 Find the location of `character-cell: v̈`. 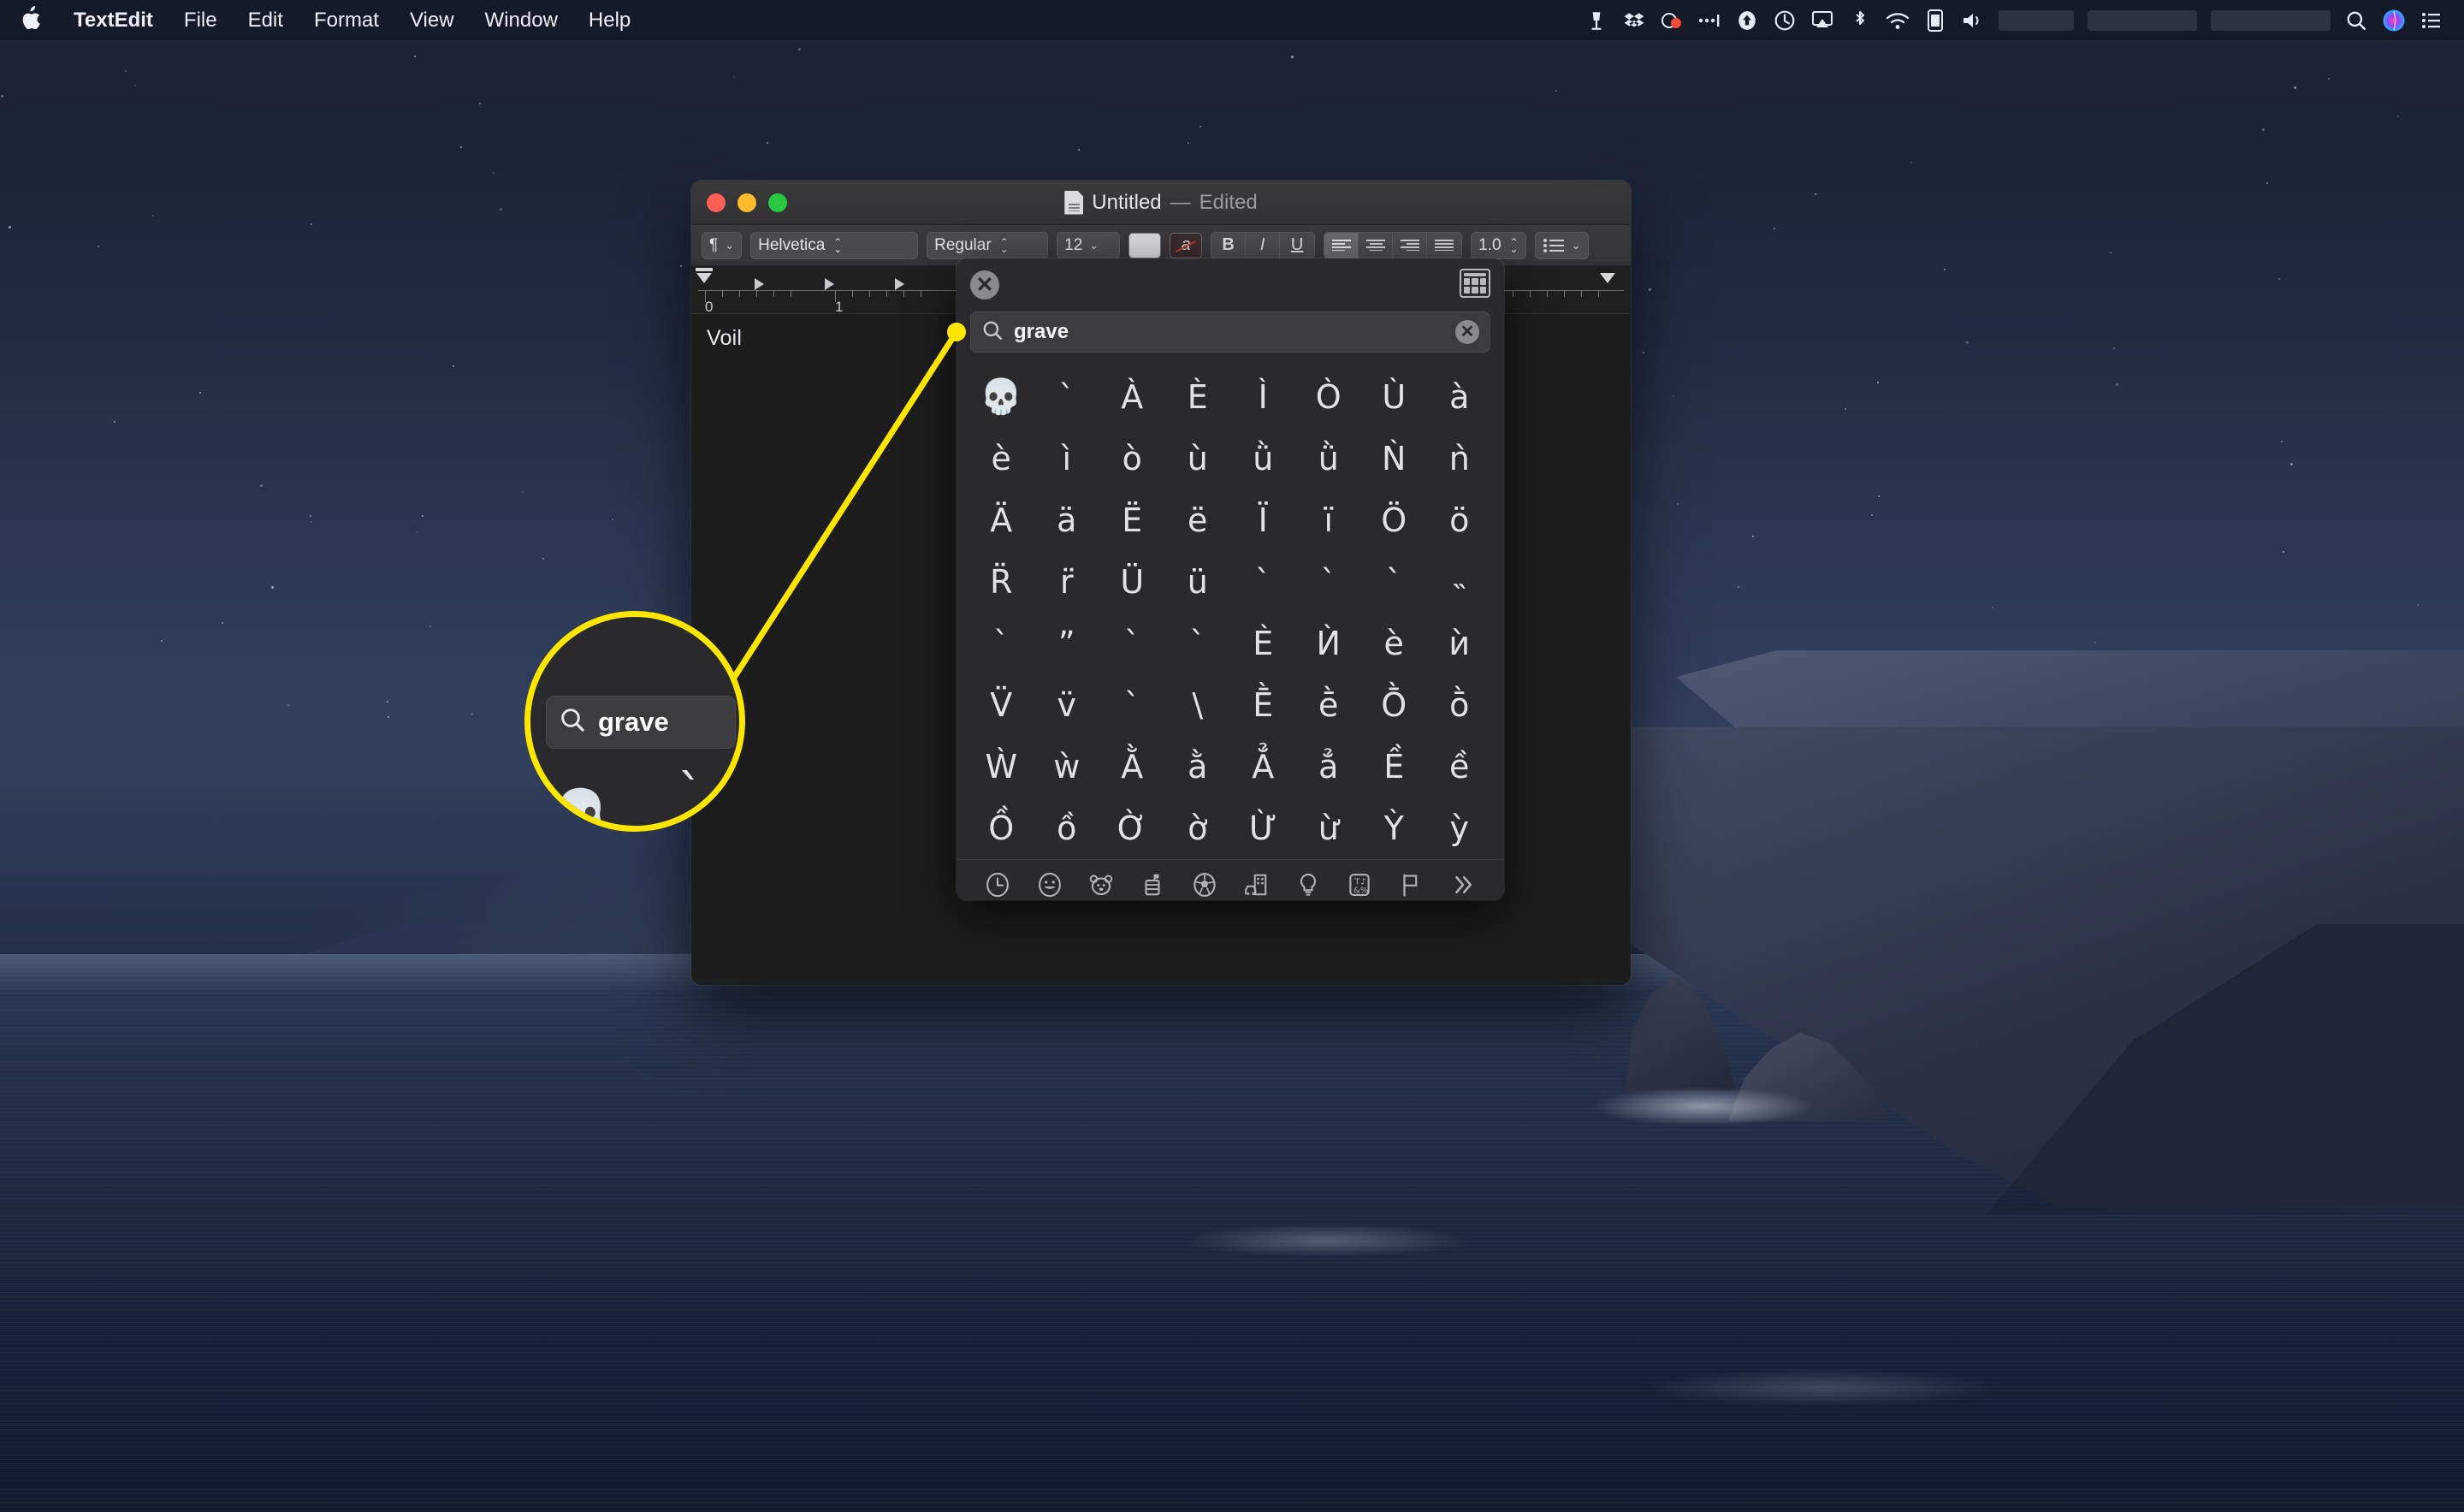

character-cell: v̈ is located at coordinates (1067, 705).